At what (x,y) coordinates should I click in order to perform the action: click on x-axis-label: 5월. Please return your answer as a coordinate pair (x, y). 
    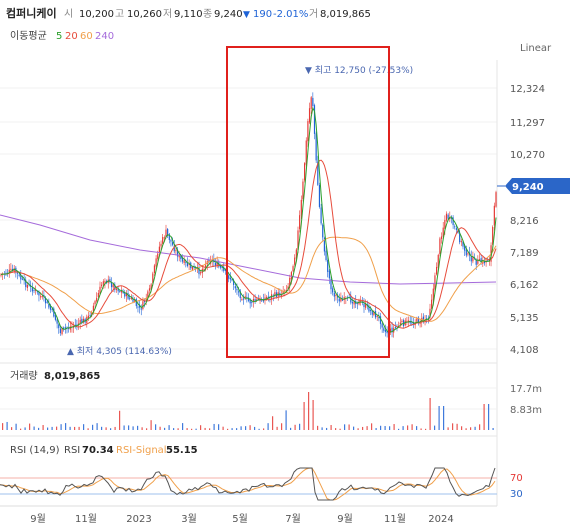
    Looking at the image, I should click on (240, 519).